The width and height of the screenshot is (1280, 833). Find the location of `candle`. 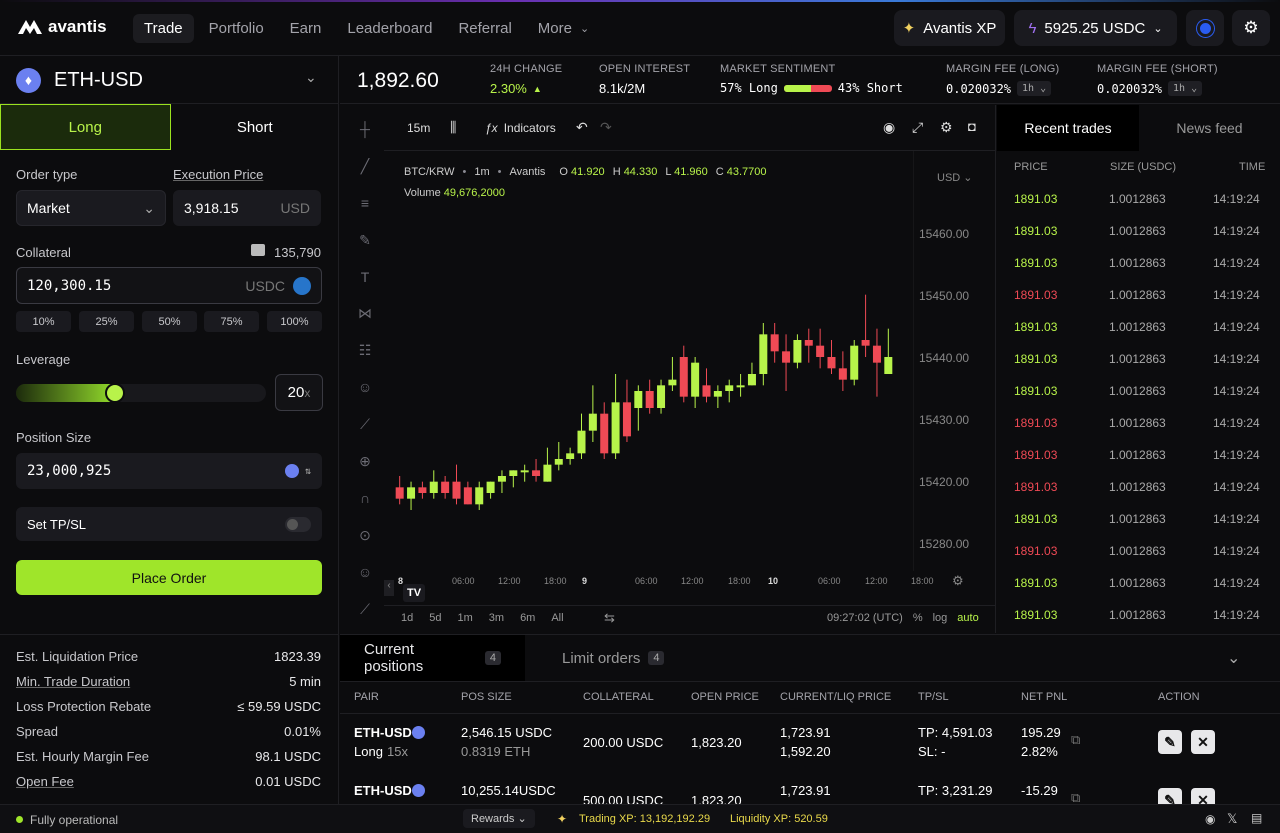

candle is located at coordinates (570, 456).